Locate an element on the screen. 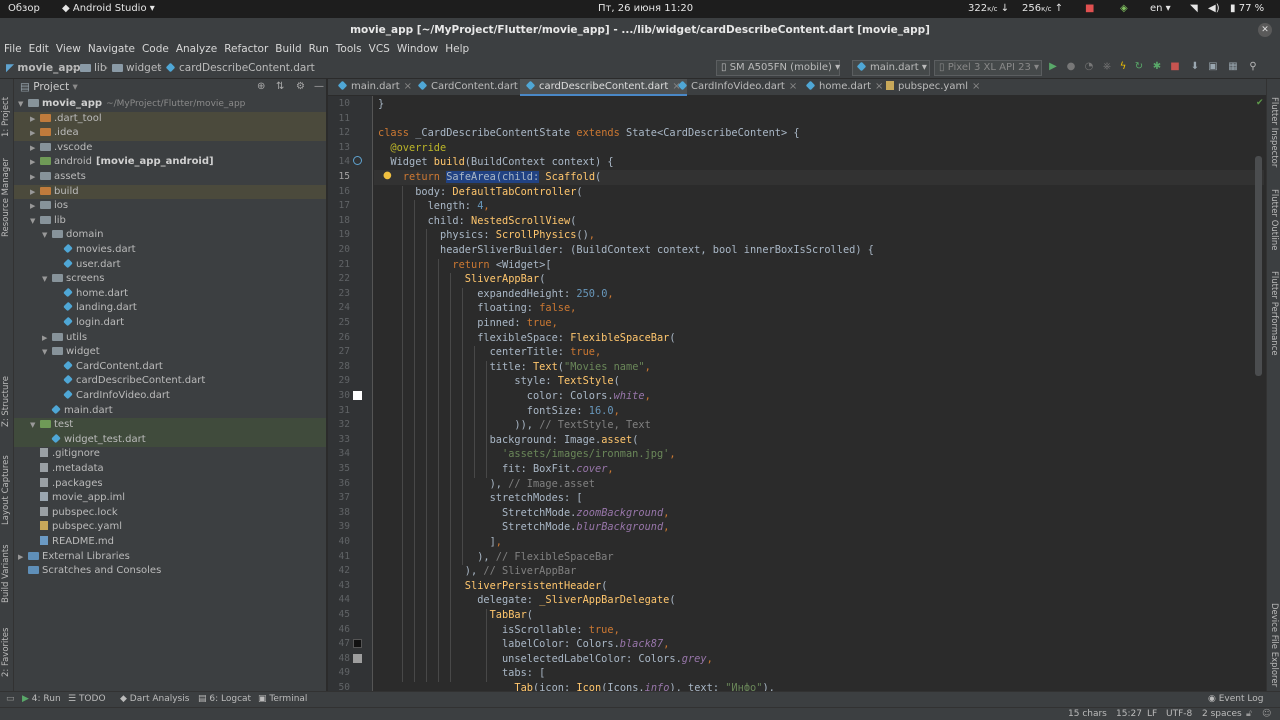 The height and width of the screenshot is (720, 1280). line-number: 21 is located at coordinates (339, 265).